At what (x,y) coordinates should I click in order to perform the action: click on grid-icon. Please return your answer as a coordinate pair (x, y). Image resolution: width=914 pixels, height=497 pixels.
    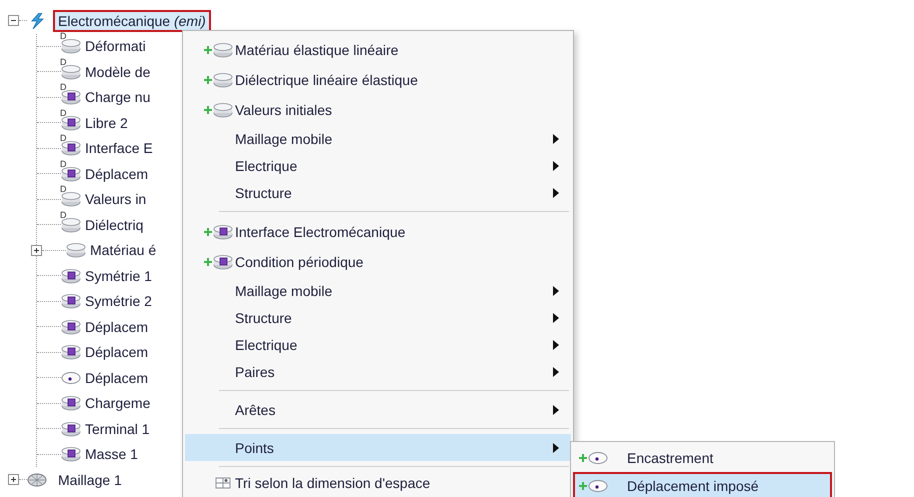
    Looking at the image, I should click on (223, 483).